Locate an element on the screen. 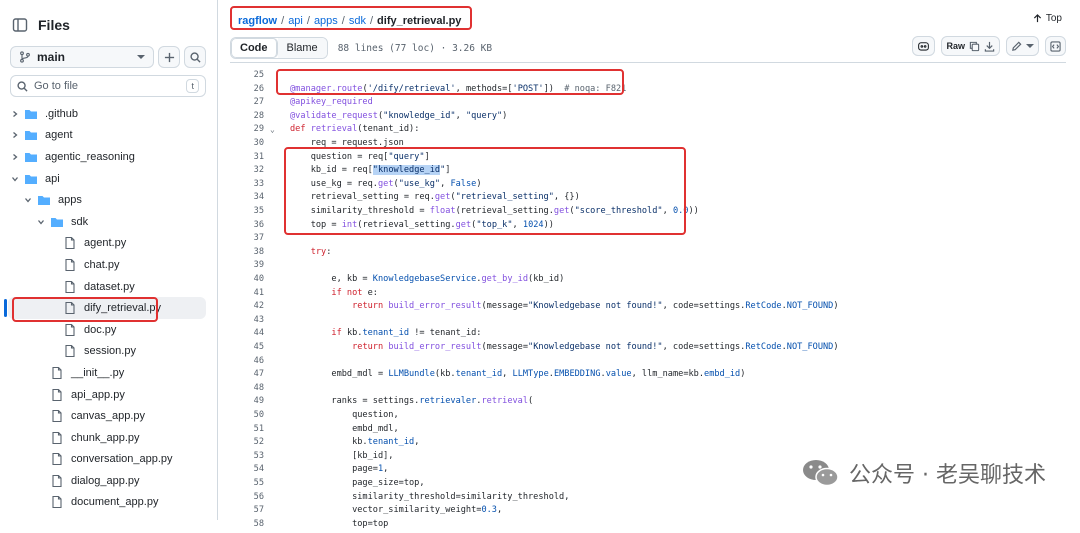  code-line: 41 if not e: is located at coordinates (648, 293).